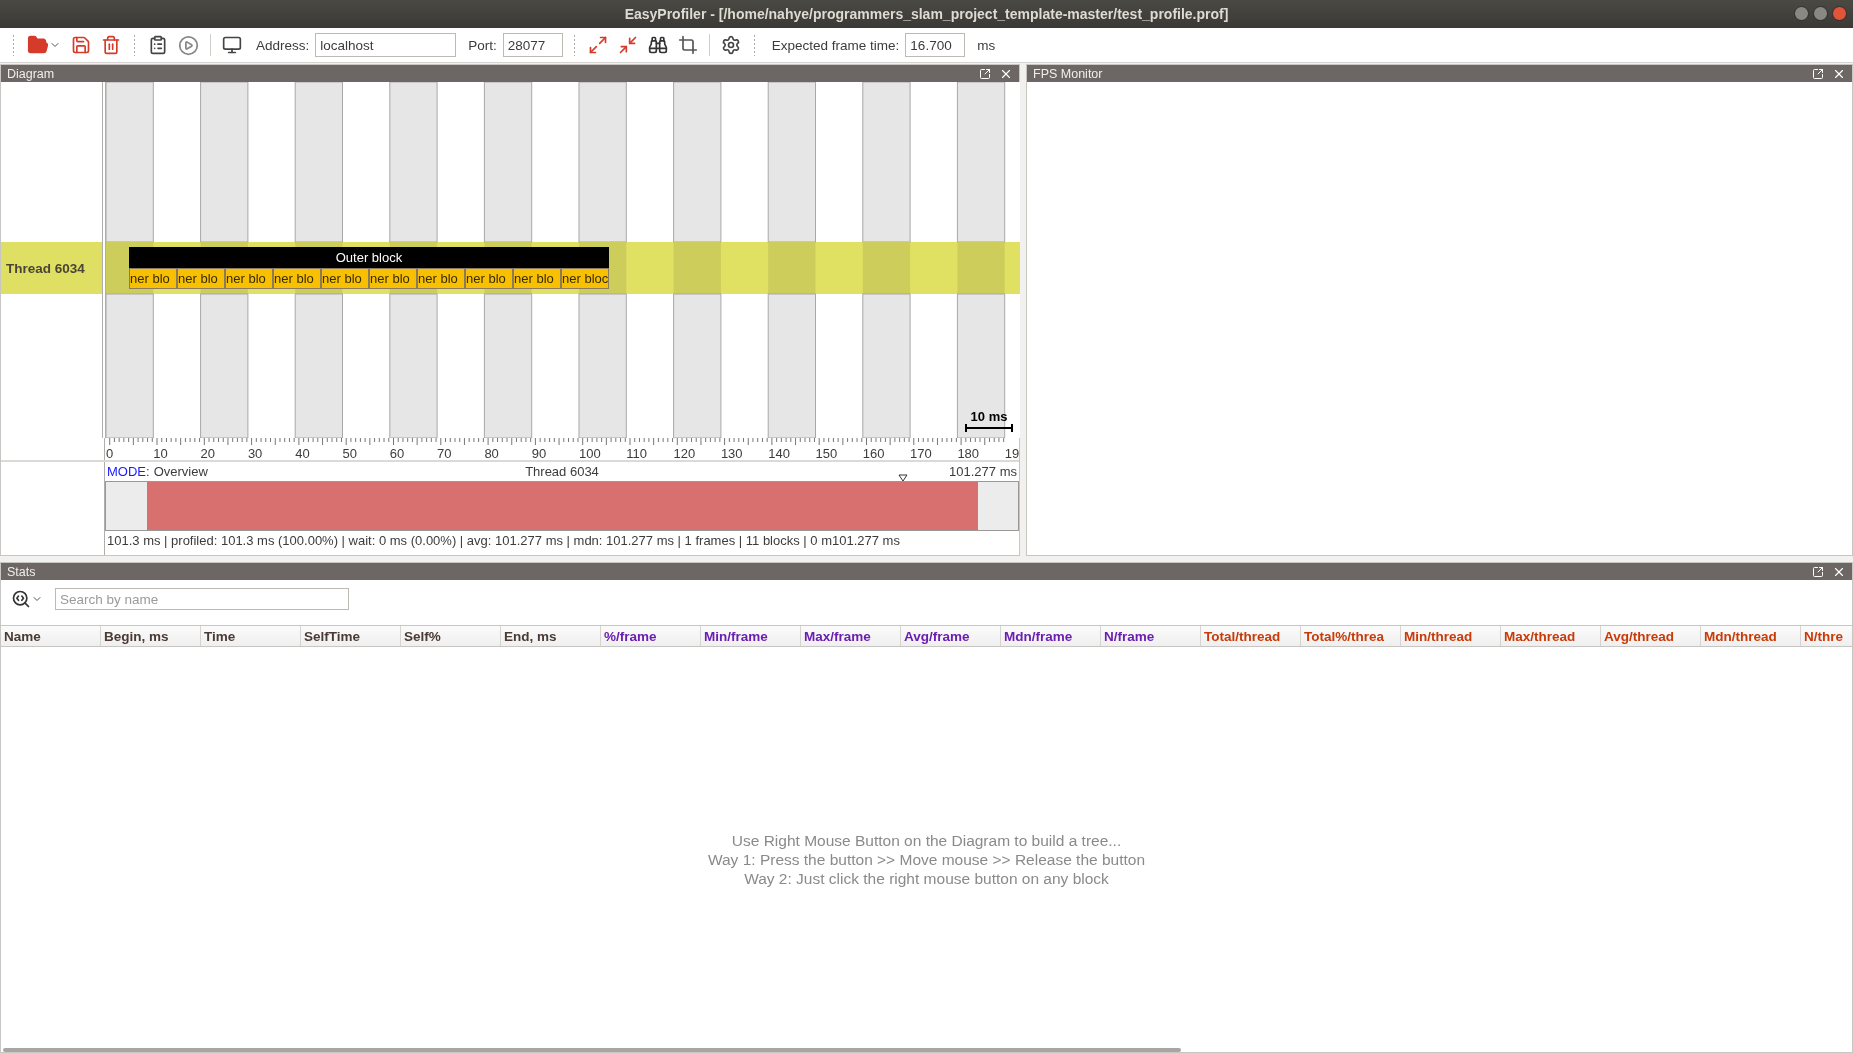 Image resolution: width=1853 pixels, height=1053 pixels. I want to click on column-header: Avg/thread, so click(1651, 636).